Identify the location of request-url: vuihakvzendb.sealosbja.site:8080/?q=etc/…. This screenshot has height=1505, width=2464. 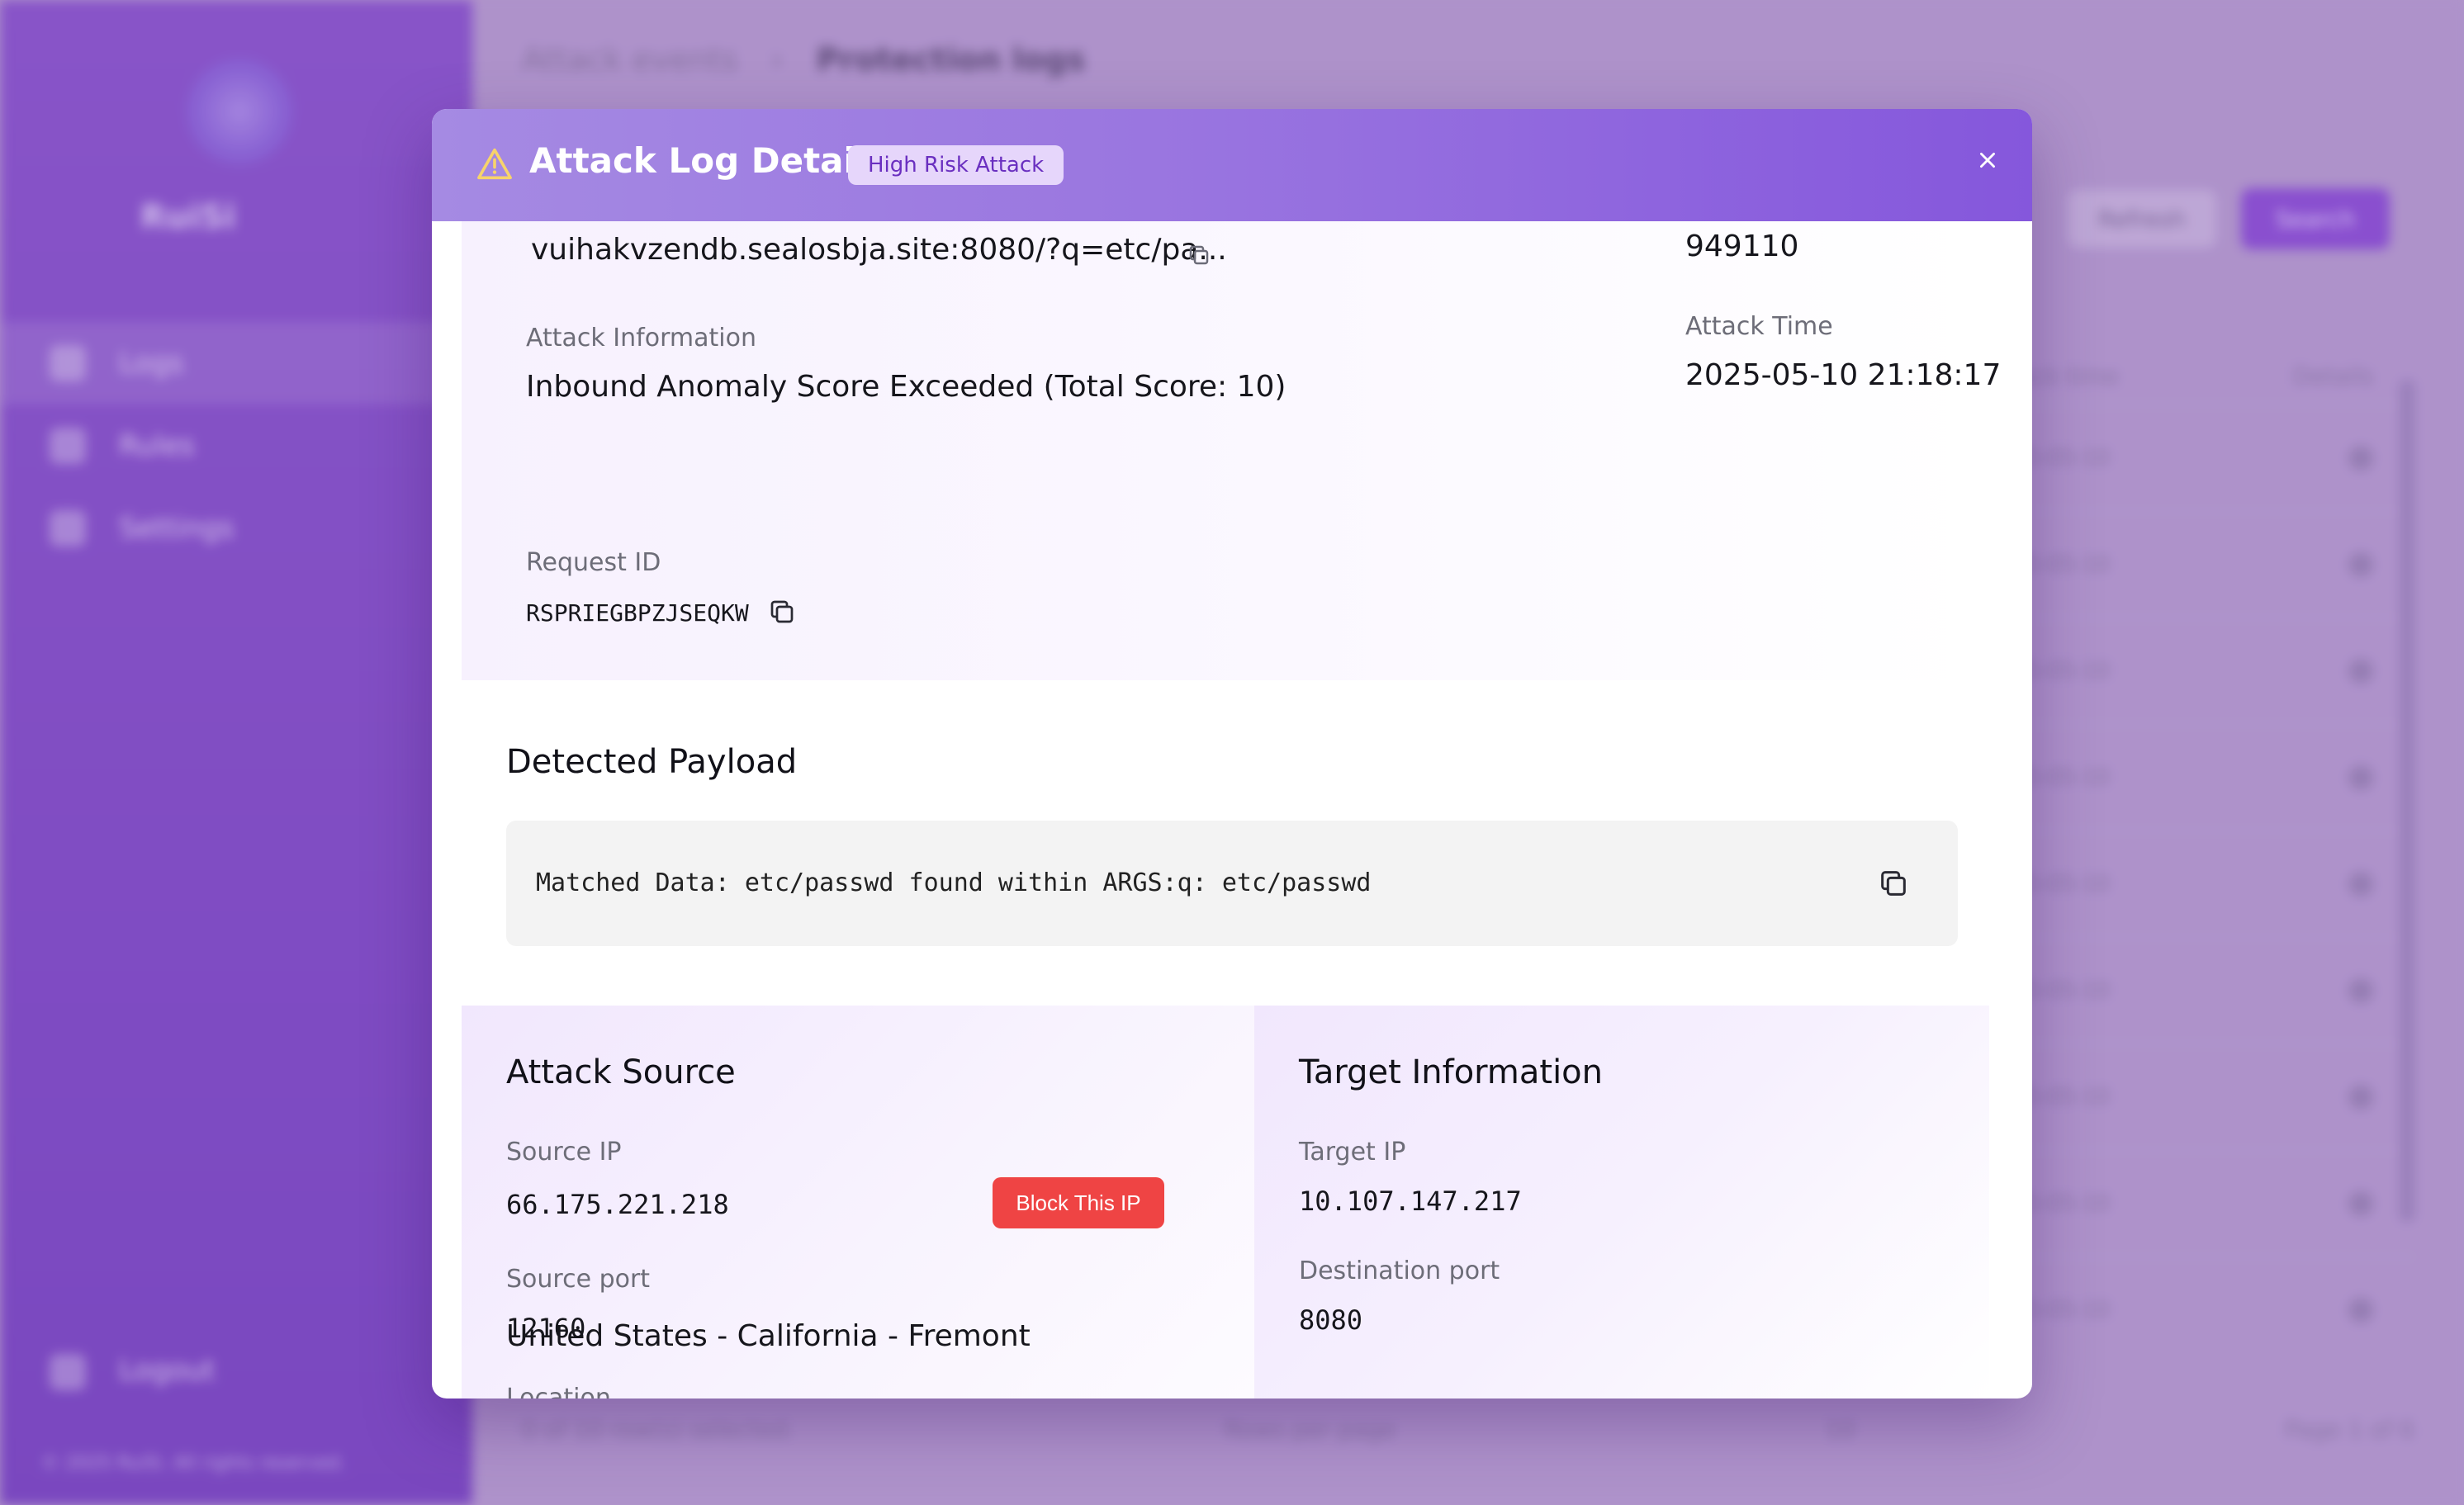
(879, 250).